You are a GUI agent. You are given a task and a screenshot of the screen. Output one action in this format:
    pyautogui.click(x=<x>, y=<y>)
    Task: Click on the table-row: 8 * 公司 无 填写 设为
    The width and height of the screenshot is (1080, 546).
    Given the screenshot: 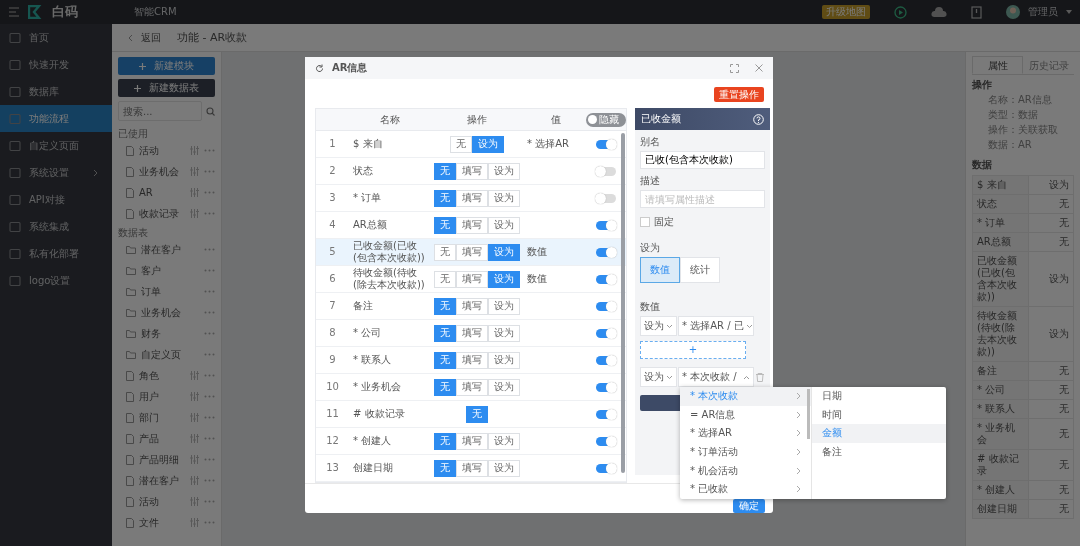 What is the action you would take?
    pyautogui.click(x=471, y=333)
    